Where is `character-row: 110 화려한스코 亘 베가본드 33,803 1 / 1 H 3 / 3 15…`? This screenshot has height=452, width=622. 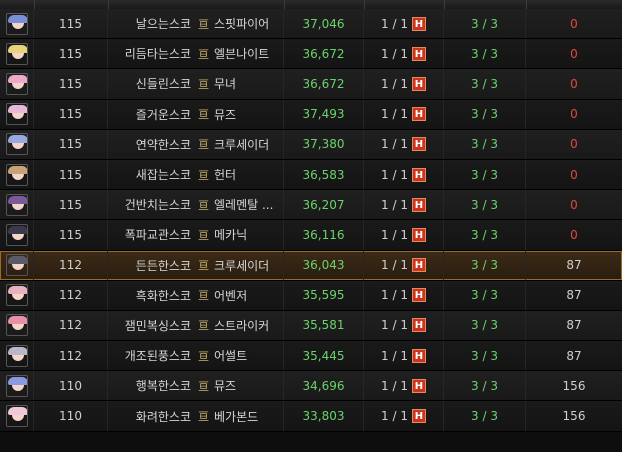 character-row: 110 화려한스코 亘 베가본드 33,803 1 / 1 H 3 / 3 15… is located at coordinates (311, 416).